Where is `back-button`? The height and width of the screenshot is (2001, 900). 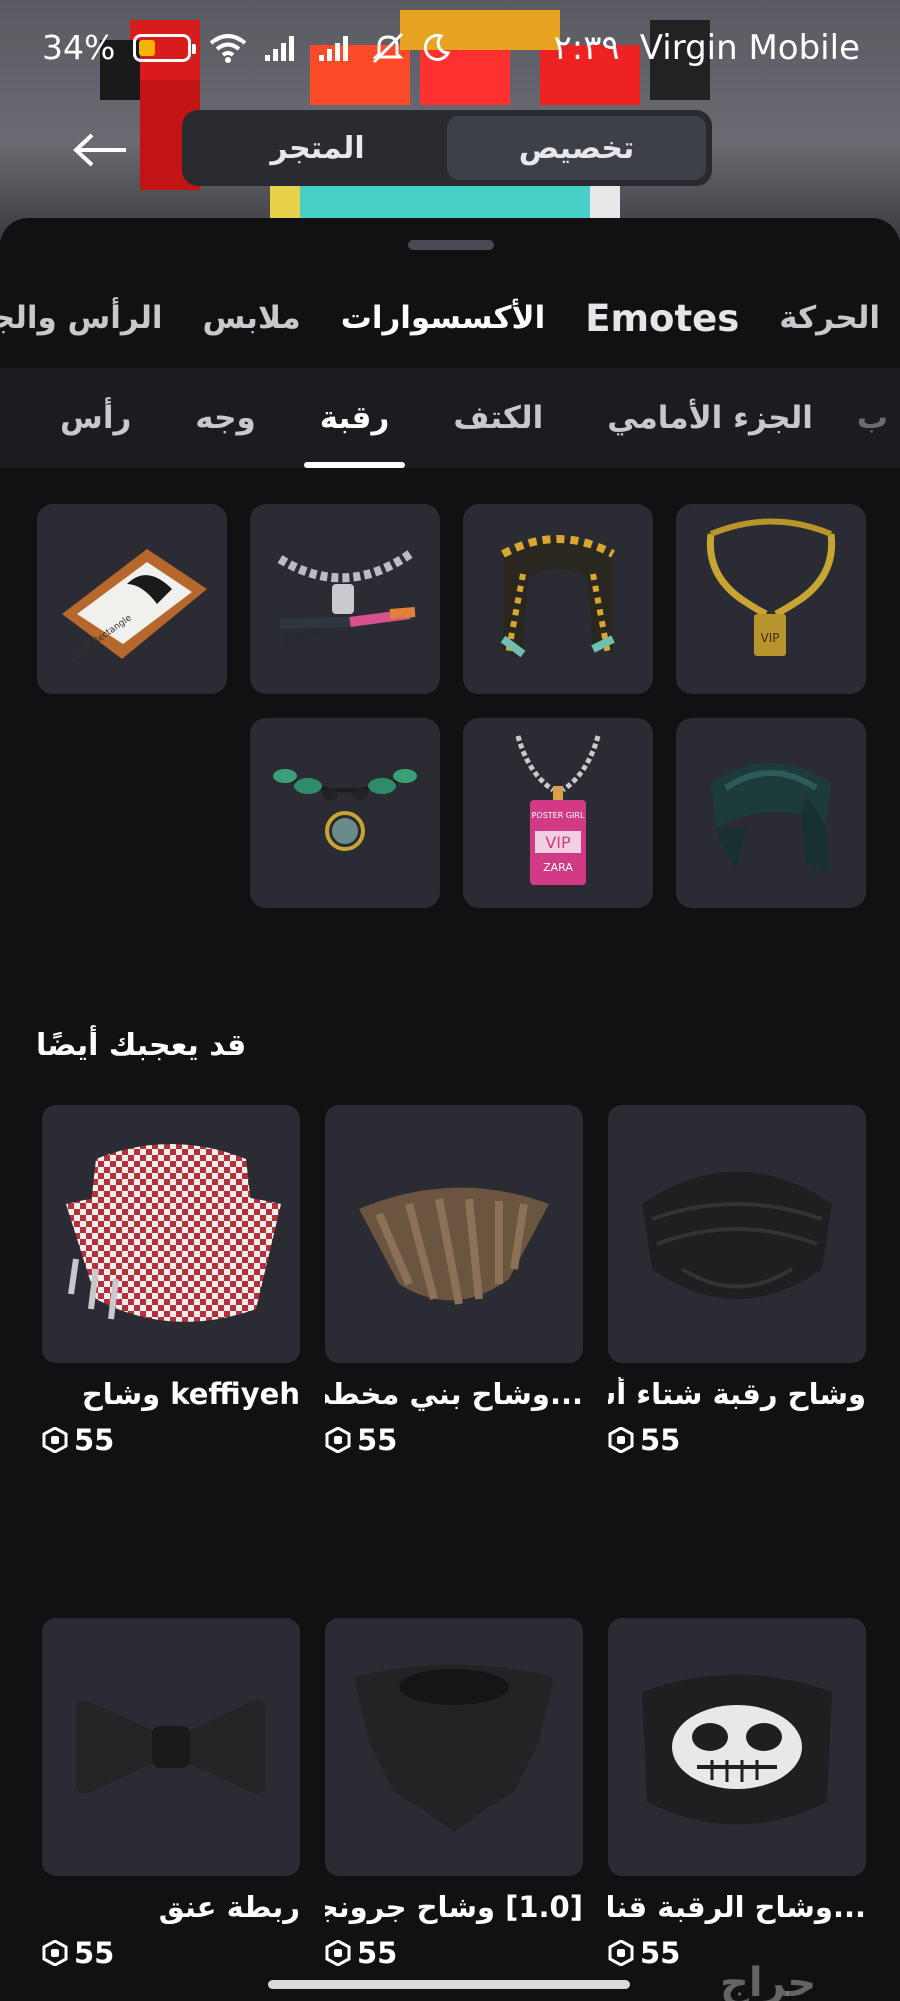
back-button is located at coordinates (100, 150).